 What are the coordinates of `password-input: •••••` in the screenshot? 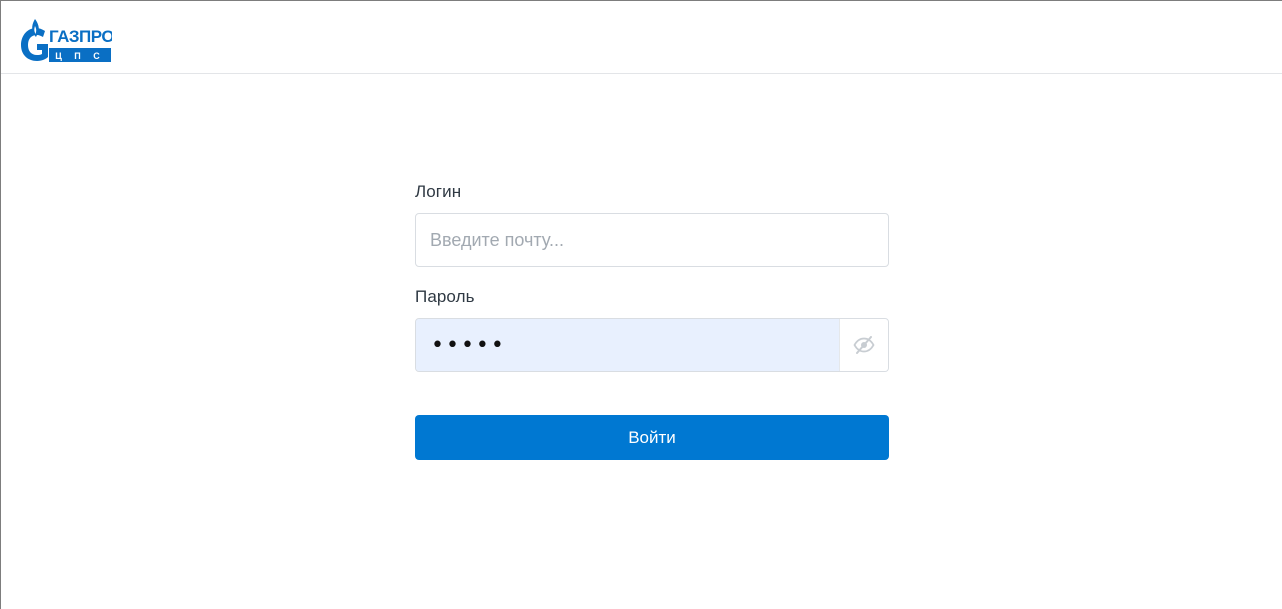 It's located at (628, 345).